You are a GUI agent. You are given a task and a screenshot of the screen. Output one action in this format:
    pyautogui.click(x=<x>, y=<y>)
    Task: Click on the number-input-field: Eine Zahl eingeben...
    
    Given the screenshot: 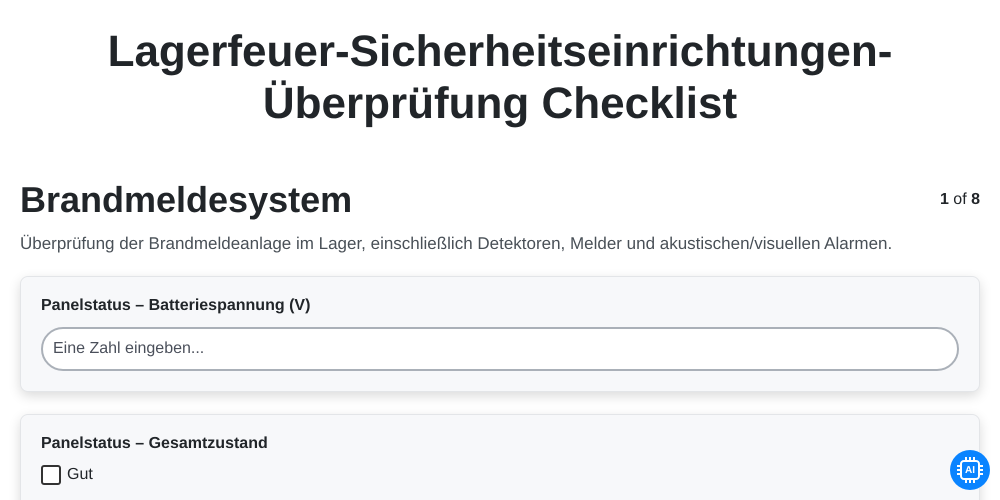 What is the action you would take?
    pyautogui.click(x=500, y=349)
    